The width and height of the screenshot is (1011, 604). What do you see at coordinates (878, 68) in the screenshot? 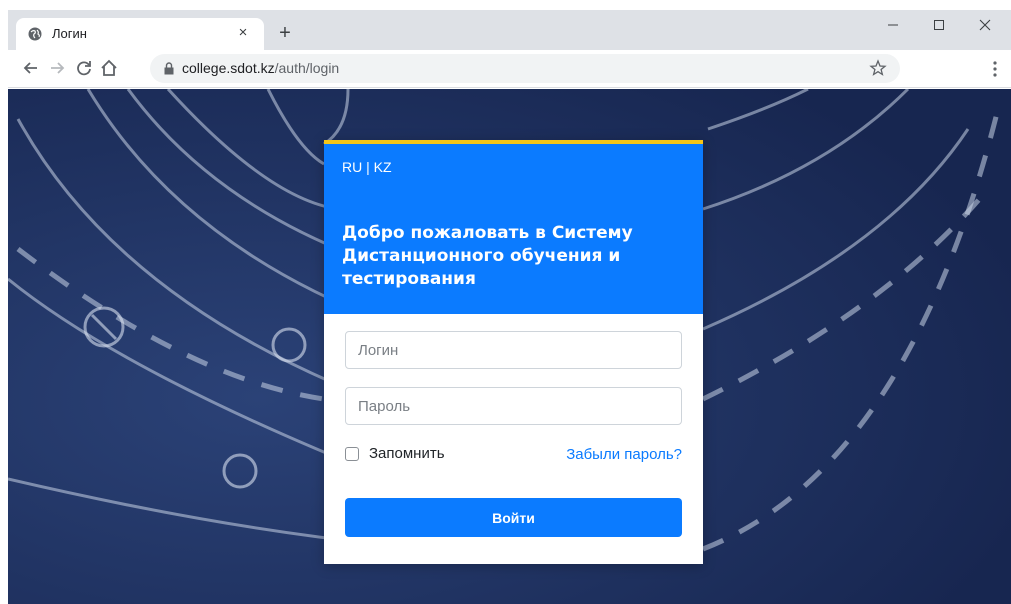
I see `star-icon` at bounding box center [878, 68].